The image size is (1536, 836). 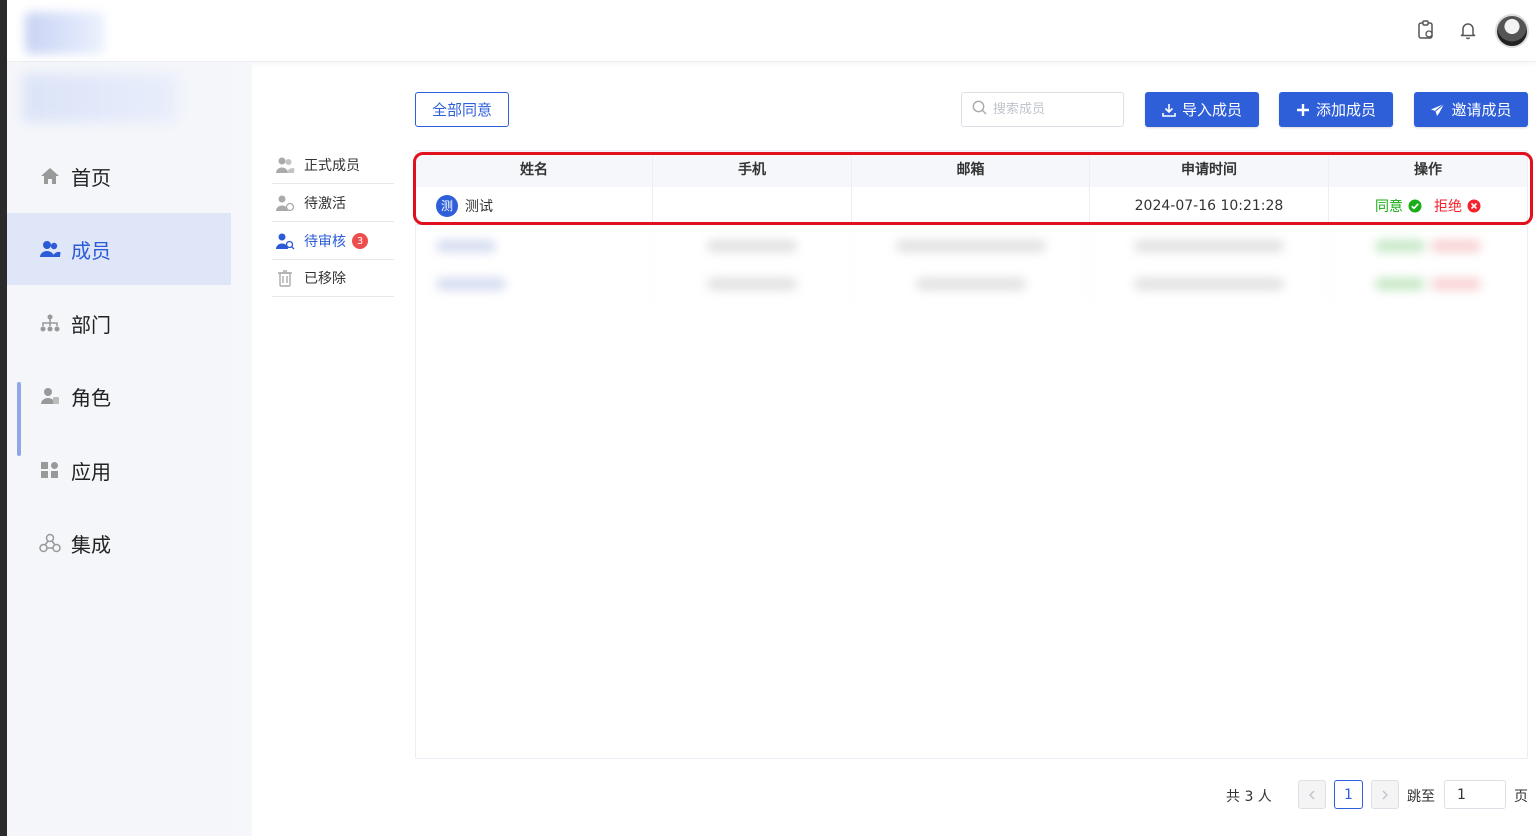 I want to click on sidebar-item-home: 首页, so click(x=119, y=176).